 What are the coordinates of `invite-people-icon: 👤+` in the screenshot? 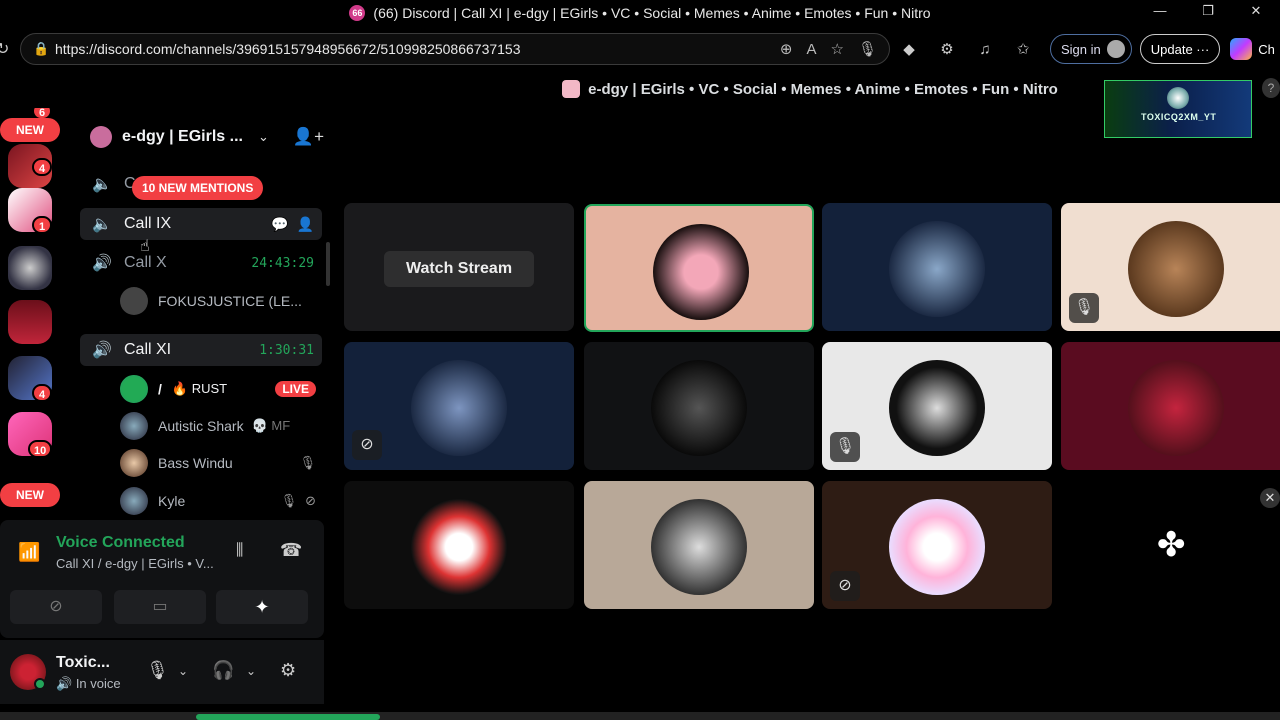 It's located at (308, 137).